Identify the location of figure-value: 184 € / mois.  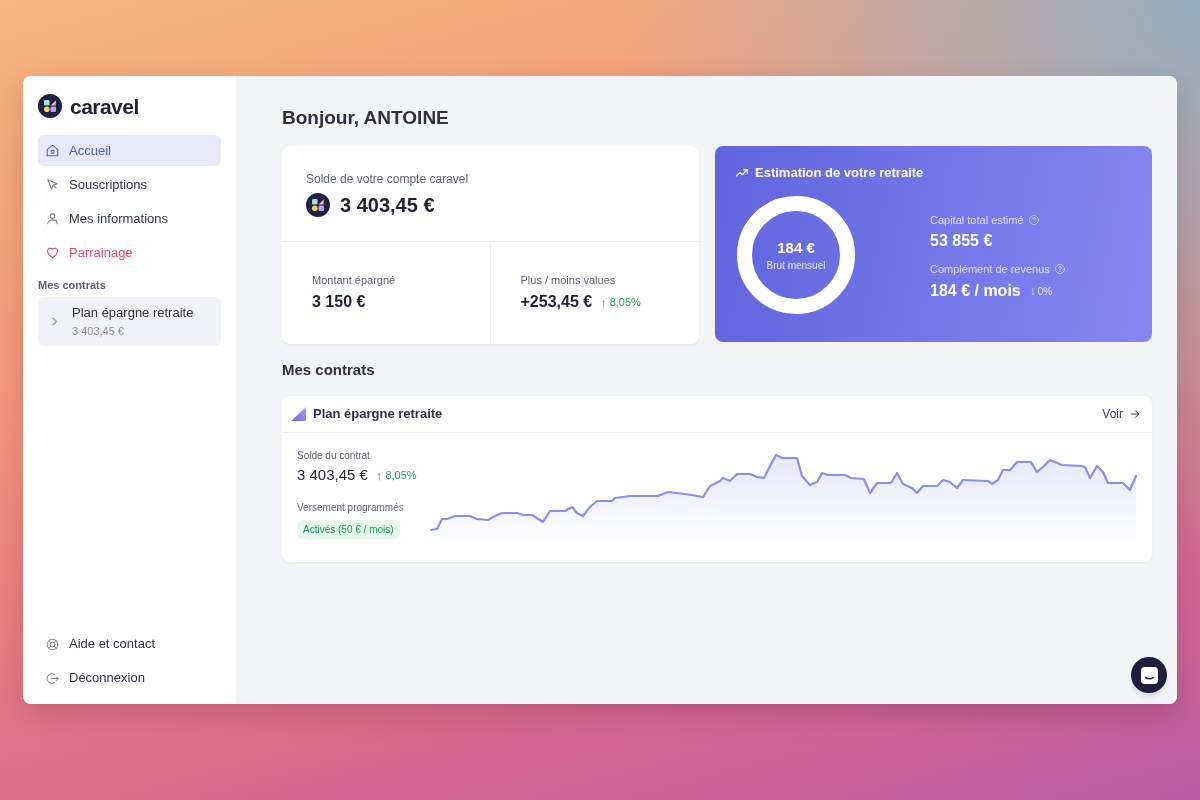
(975, 291).